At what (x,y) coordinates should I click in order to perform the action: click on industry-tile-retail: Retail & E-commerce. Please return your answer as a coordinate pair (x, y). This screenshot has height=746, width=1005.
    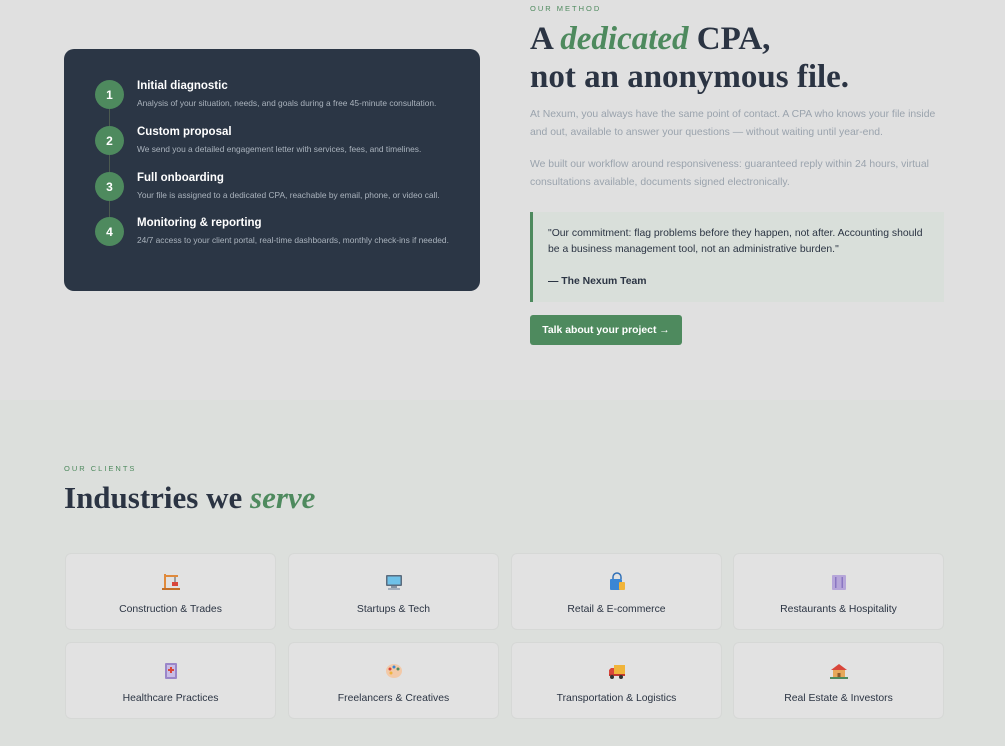
    Looking at the image, I should click on (616, 591).